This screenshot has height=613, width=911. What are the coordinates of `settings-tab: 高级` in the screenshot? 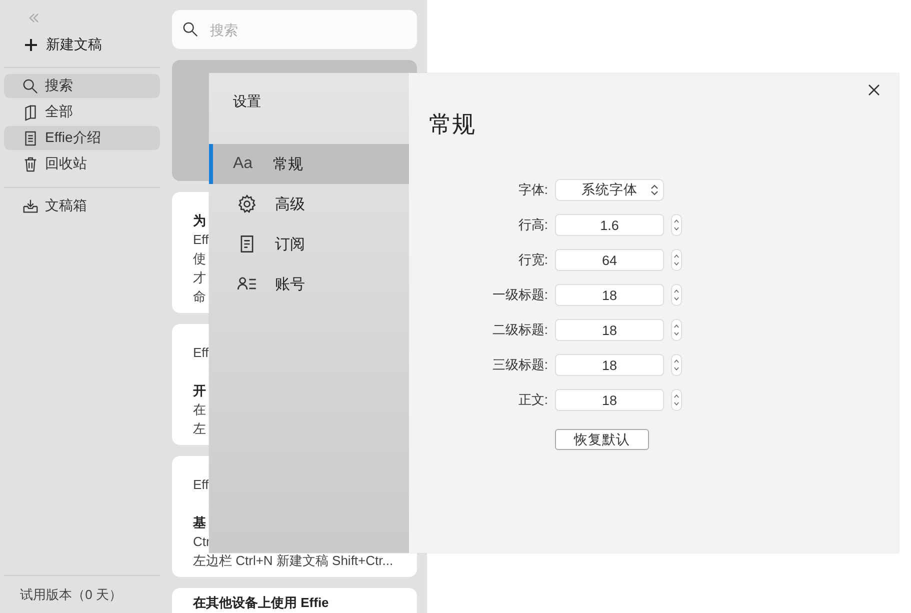 It's located at (309, 204).